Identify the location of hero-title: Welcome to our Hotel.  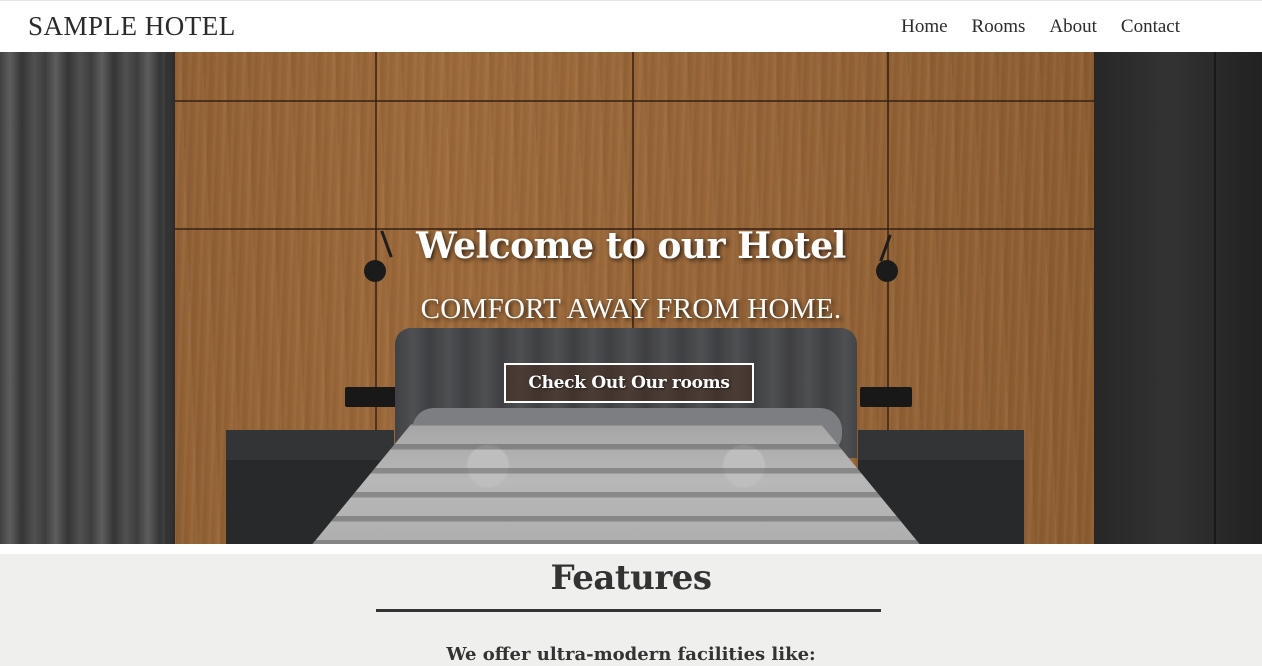
(631, 246).